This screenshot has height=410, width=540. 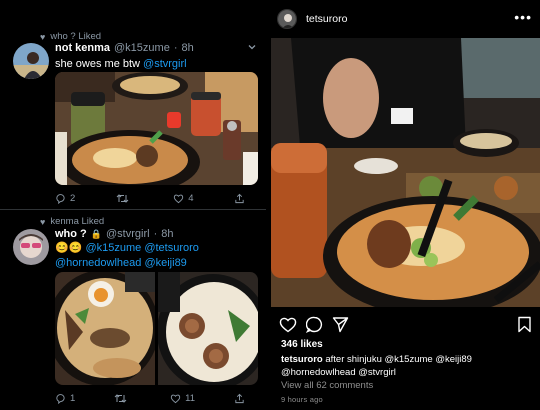 What do you see at coordinates (73, 198) in the screenshot?
I see `reply-count: 2` at bounding box center [73, 198].